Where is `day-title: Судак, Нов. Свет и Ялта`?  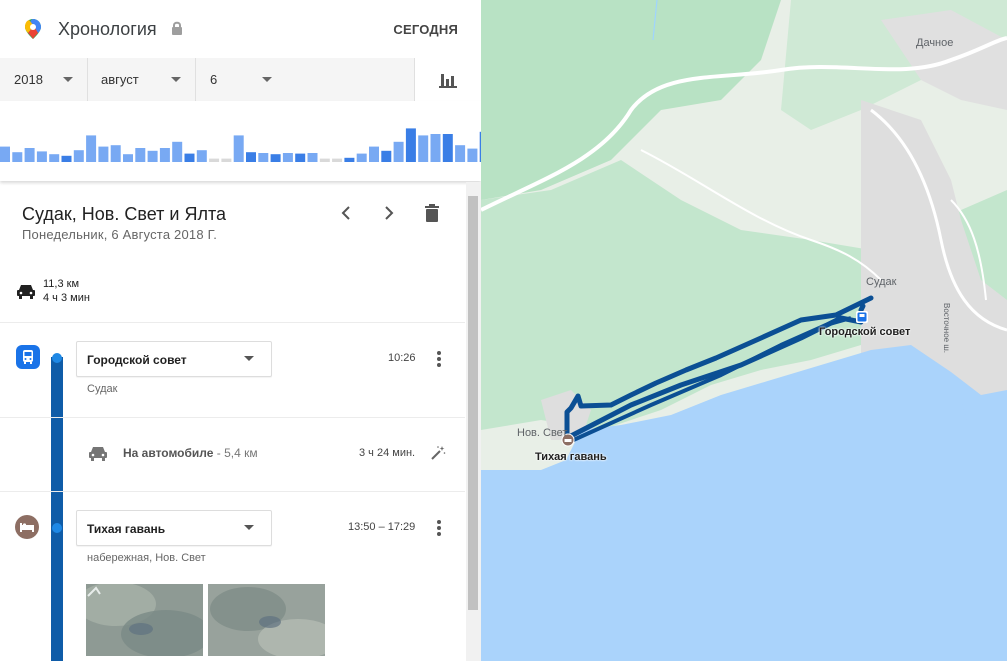 day-title: Судак, Нов. Свет и Ялта is located at coordinates (124, 214).